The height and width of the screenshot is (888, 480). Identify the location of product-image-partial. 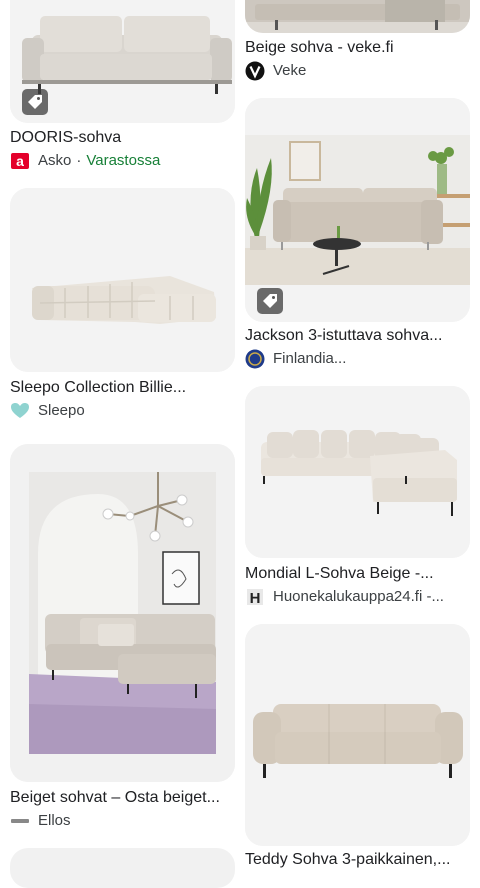
(122, 868).